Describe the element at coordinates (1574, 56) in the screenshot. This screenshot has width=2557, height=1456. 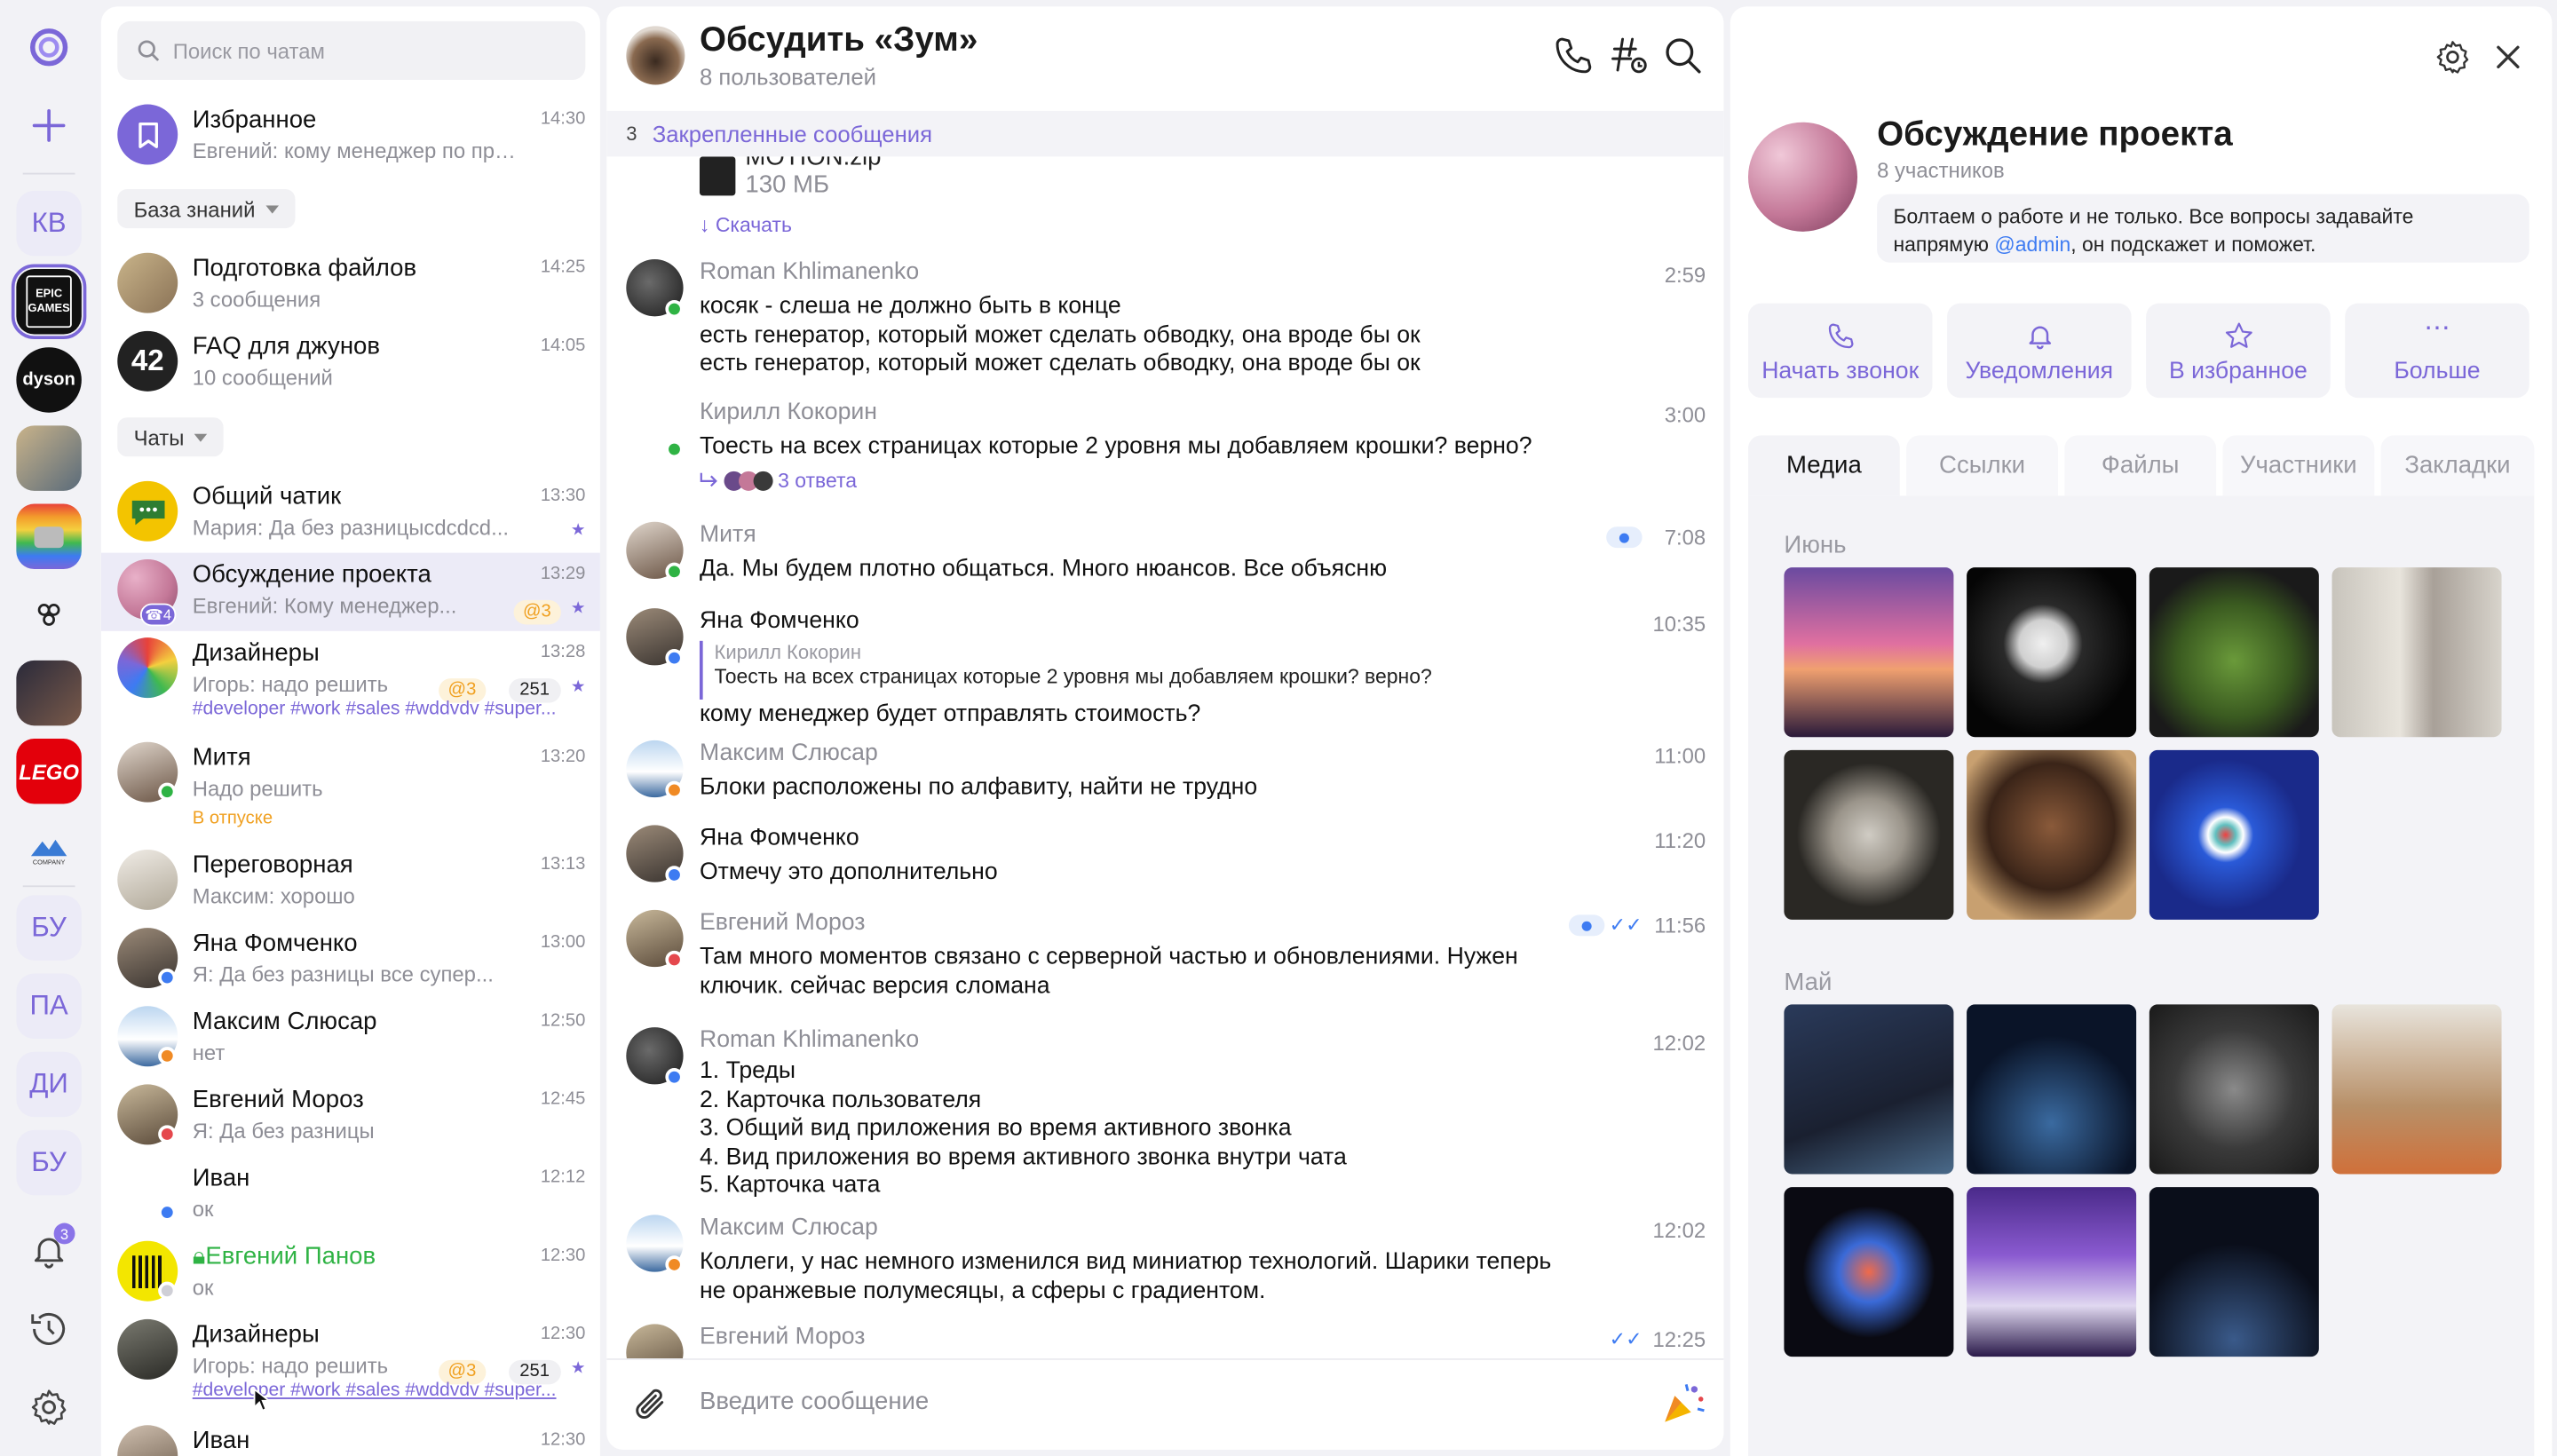
I see `call-button` at that location.